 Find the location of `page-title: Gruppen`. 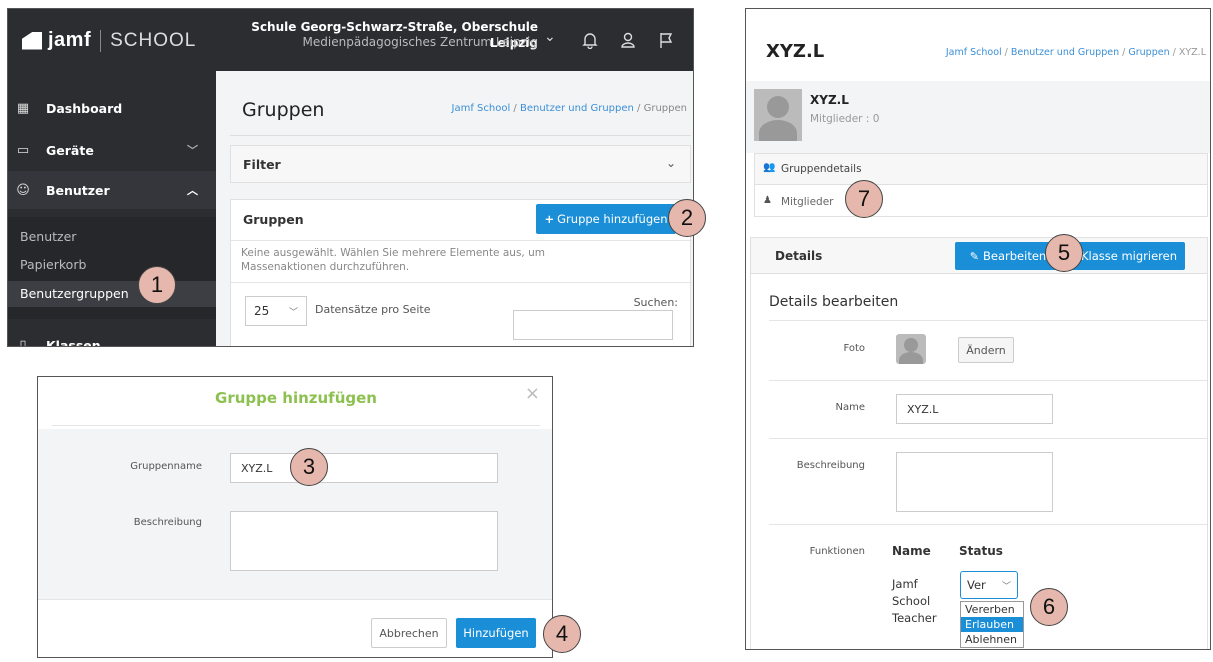

page-title: Gruppen is located at coordinates (283, 110).